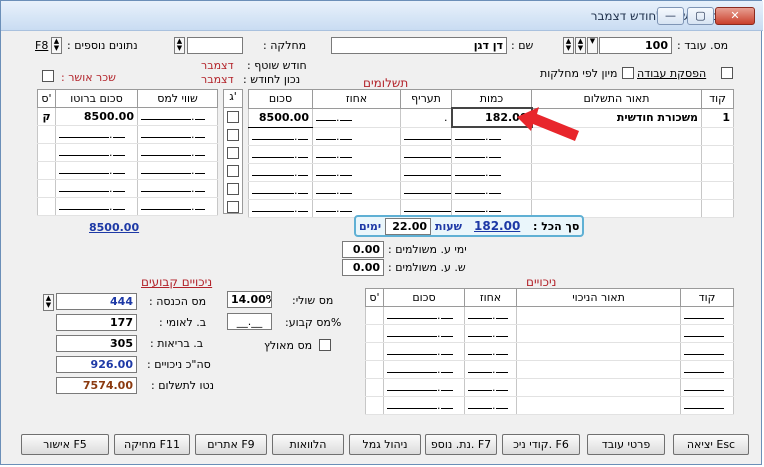 The image size is (764, 467). I want to click on sites-button: אתרים F9, so click(231, 444).